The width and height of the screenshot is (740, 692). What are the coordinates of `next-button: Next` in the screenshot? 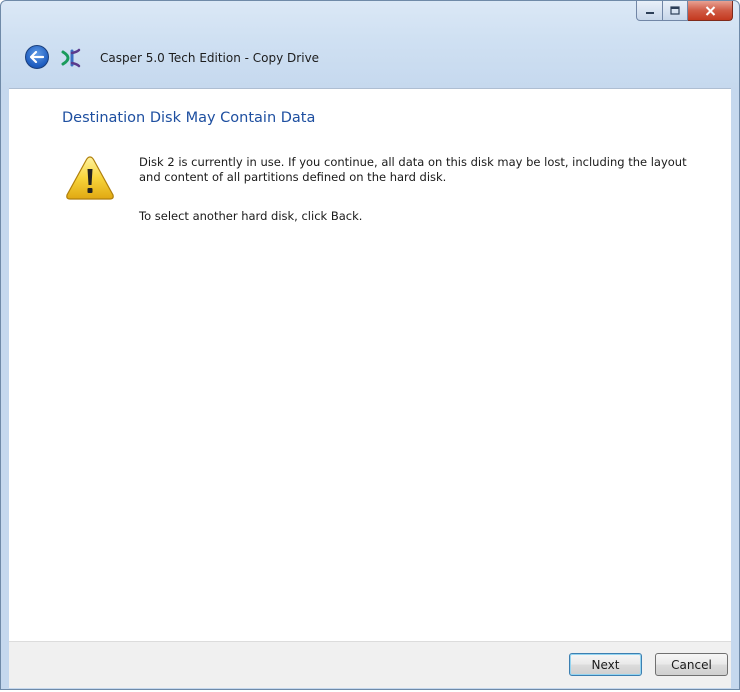 It's located at (605, 664).